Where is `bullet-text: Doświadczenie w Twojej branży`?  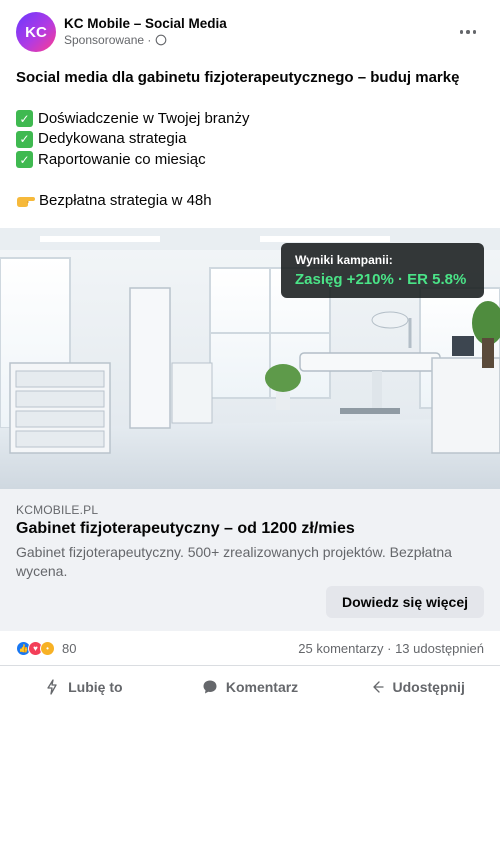 bullet-text: Doświadczenie w Twojej branży is located at coordinates (144, 118).